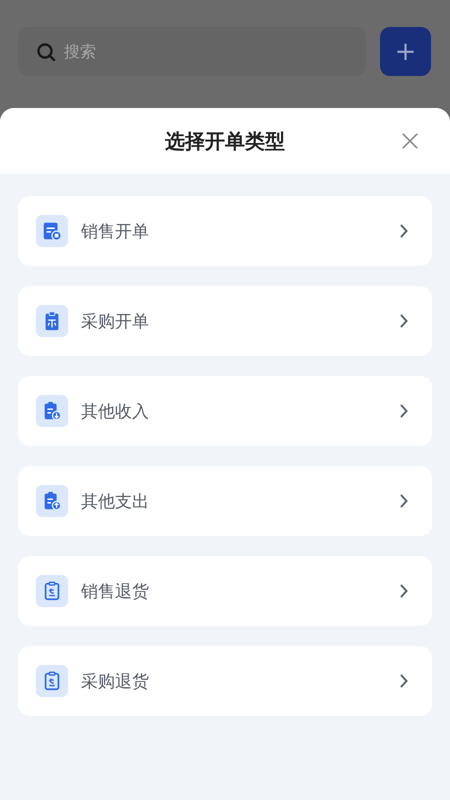 The width and height of the screenshot is (450, 800). Describe the element at coordinates (225, 411) in the screenshot. I see `option-card: 其他收入` at that location.